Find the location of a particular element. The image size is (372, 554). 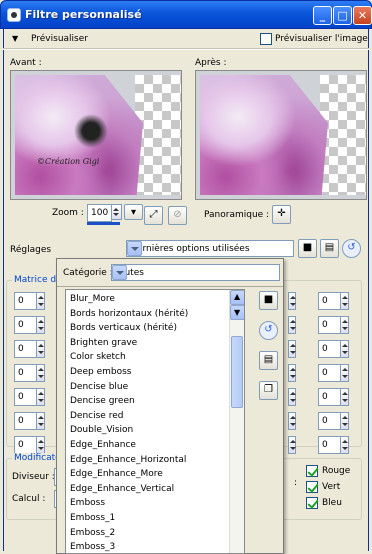

list-item: Emboss_2 is located at coordinates (155, 533).